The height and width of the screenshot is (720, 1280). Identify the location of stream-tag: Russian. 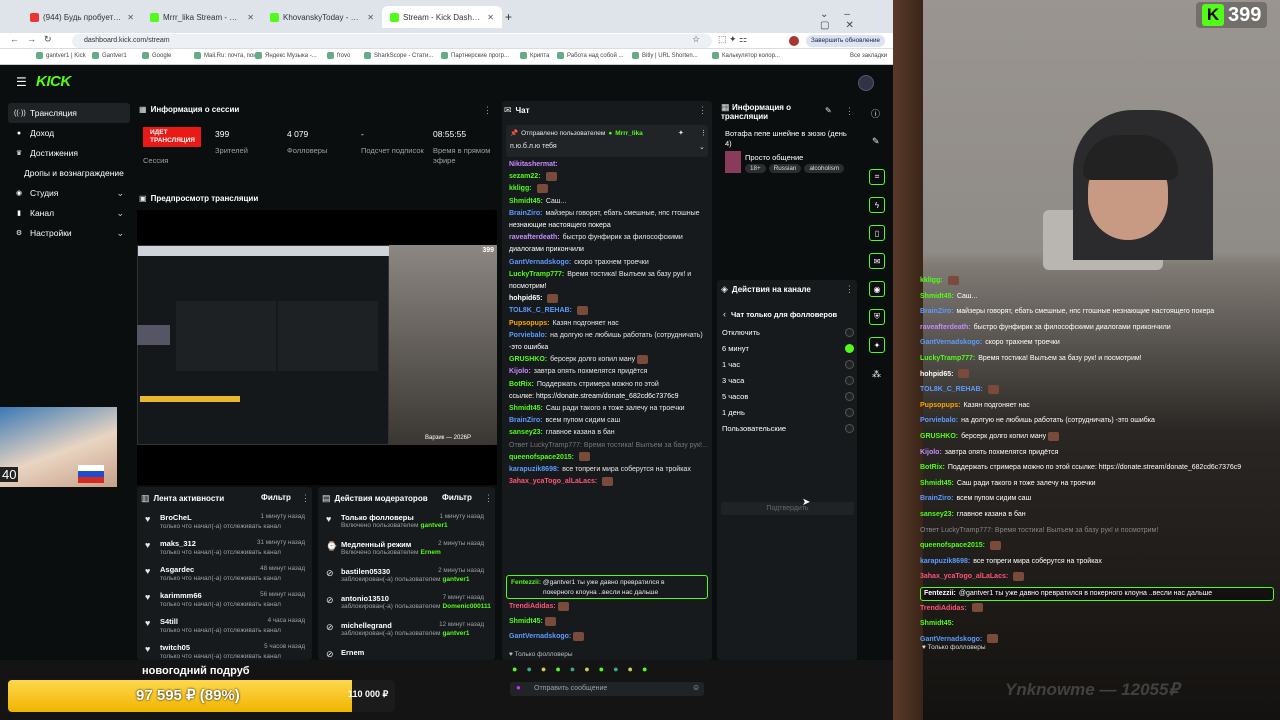
(785, 168).